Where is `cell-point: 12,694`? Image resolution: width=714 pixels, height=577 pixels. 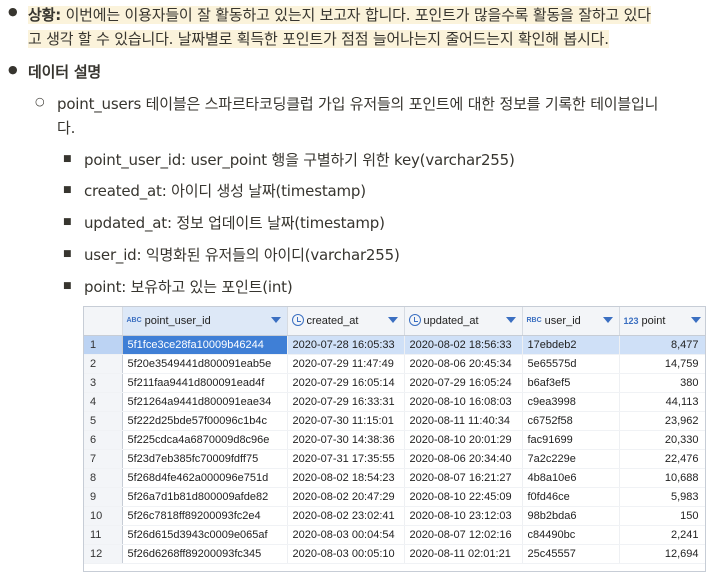 cell-point: 12,694 is located at coordinates (662, 554).